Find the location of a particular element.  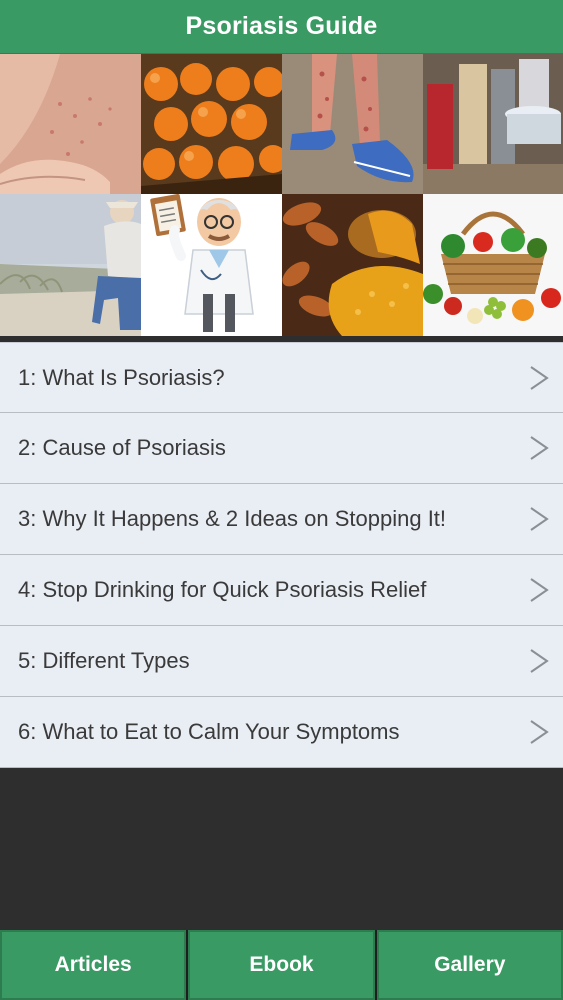

list-item-label: 5: Different Types is located at coordinates (104, 660).